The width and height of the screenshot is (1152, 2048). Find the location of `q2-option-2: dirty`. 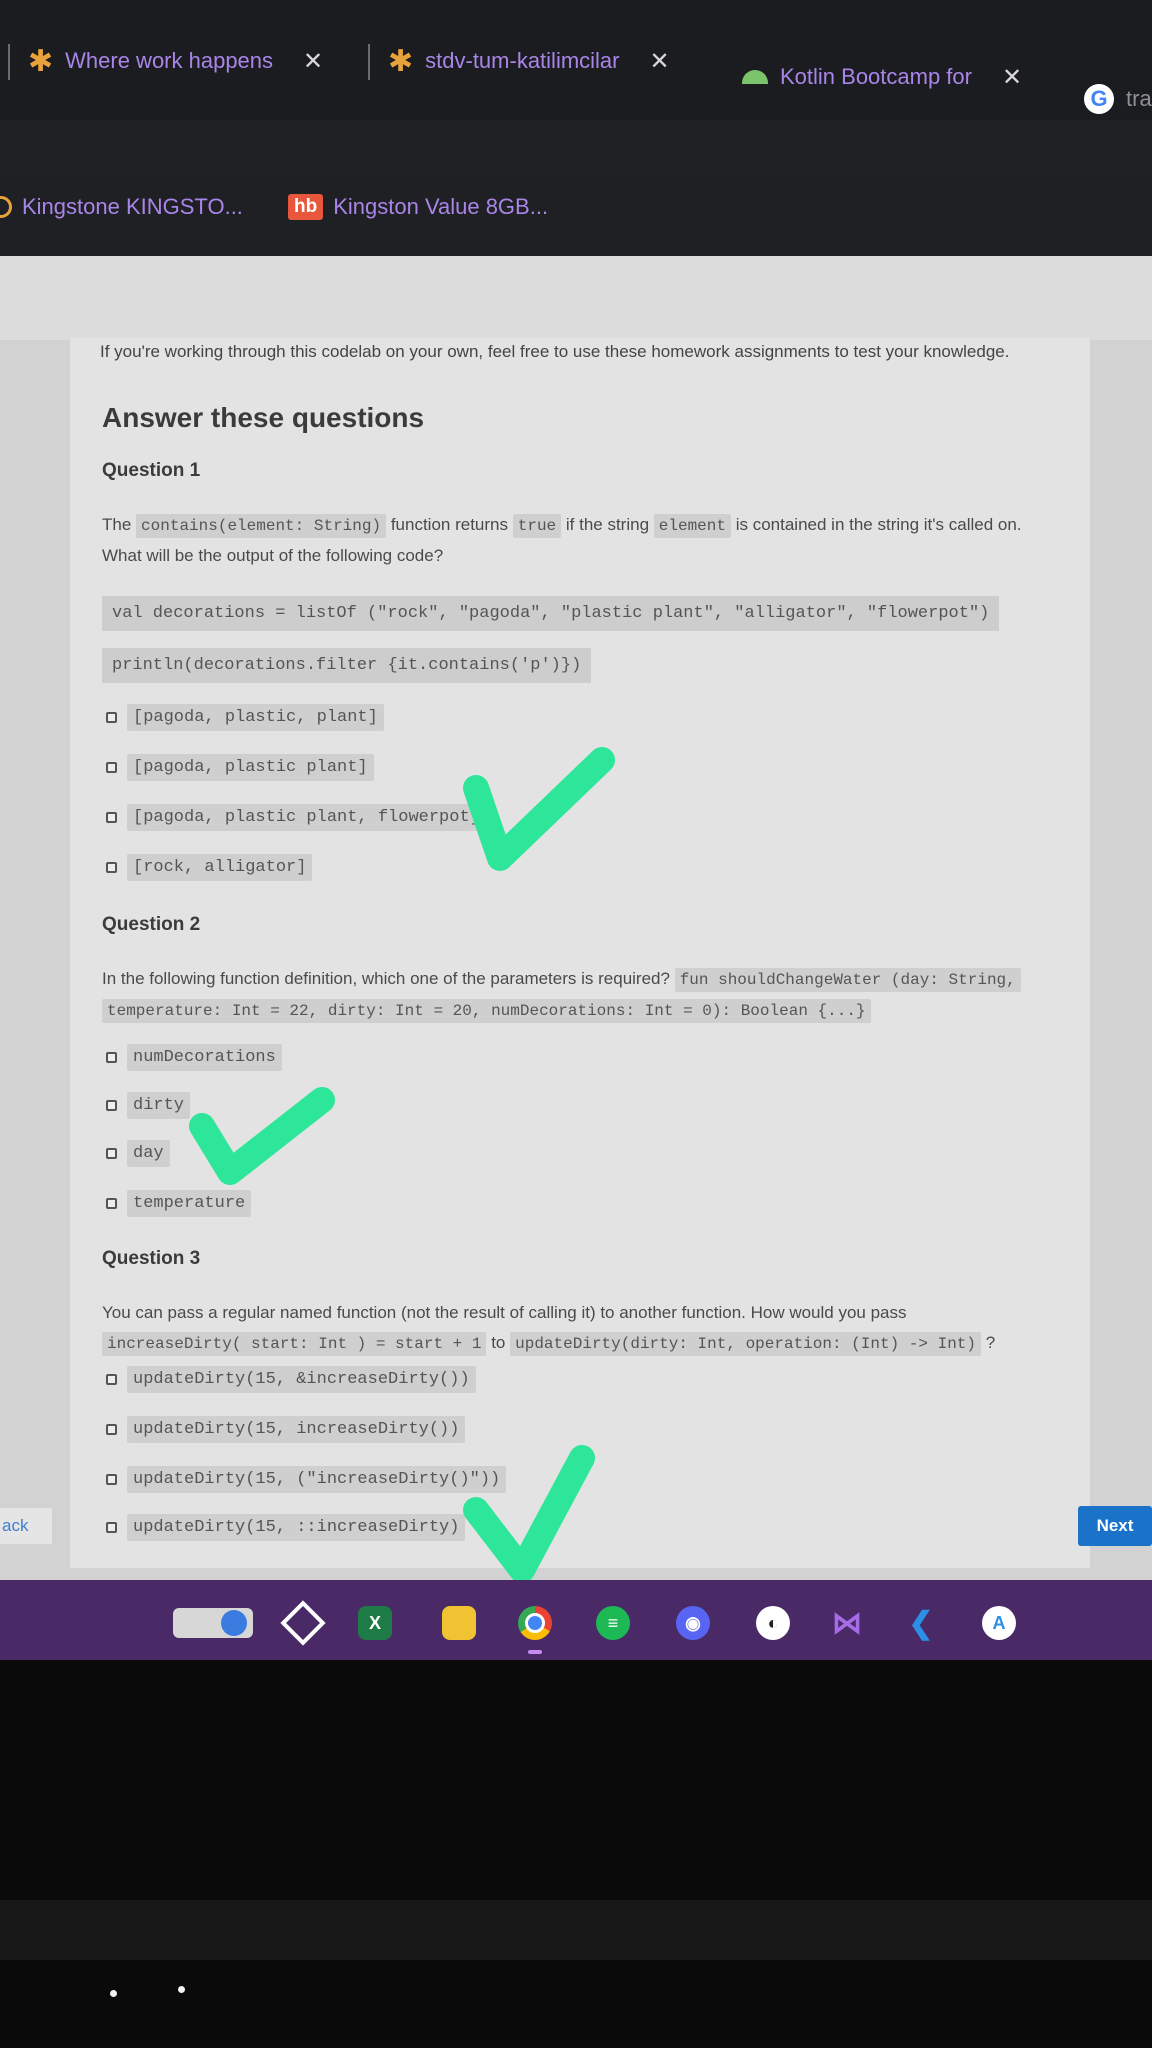

q2-option-2: dirty is located at coordinates (148, 1105).